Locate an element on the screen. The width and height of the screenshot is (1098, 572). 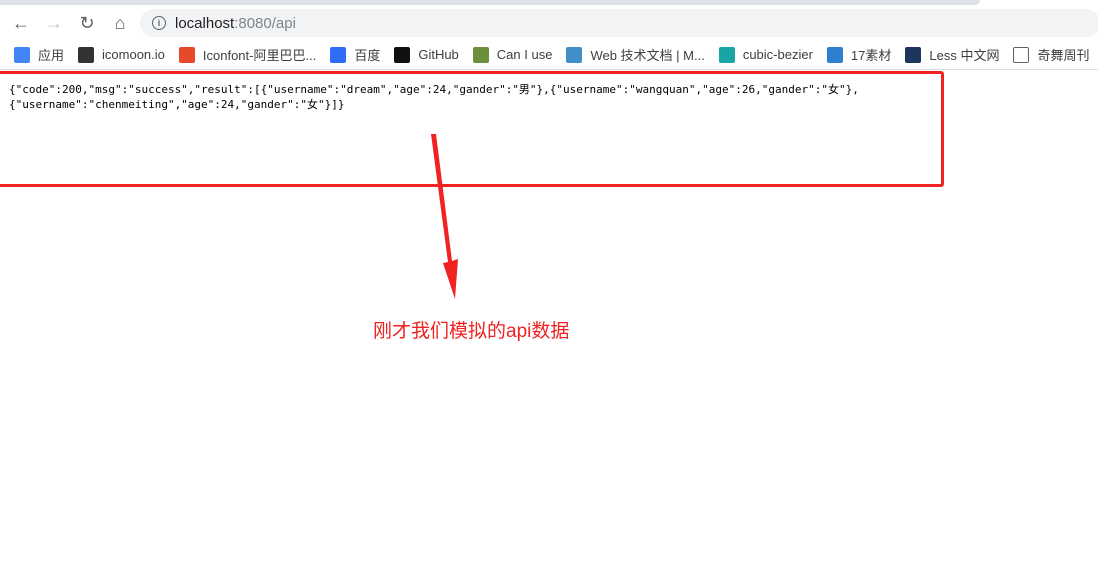
bookmark-item: Less 中文网 is located at coordinates (952, 54).